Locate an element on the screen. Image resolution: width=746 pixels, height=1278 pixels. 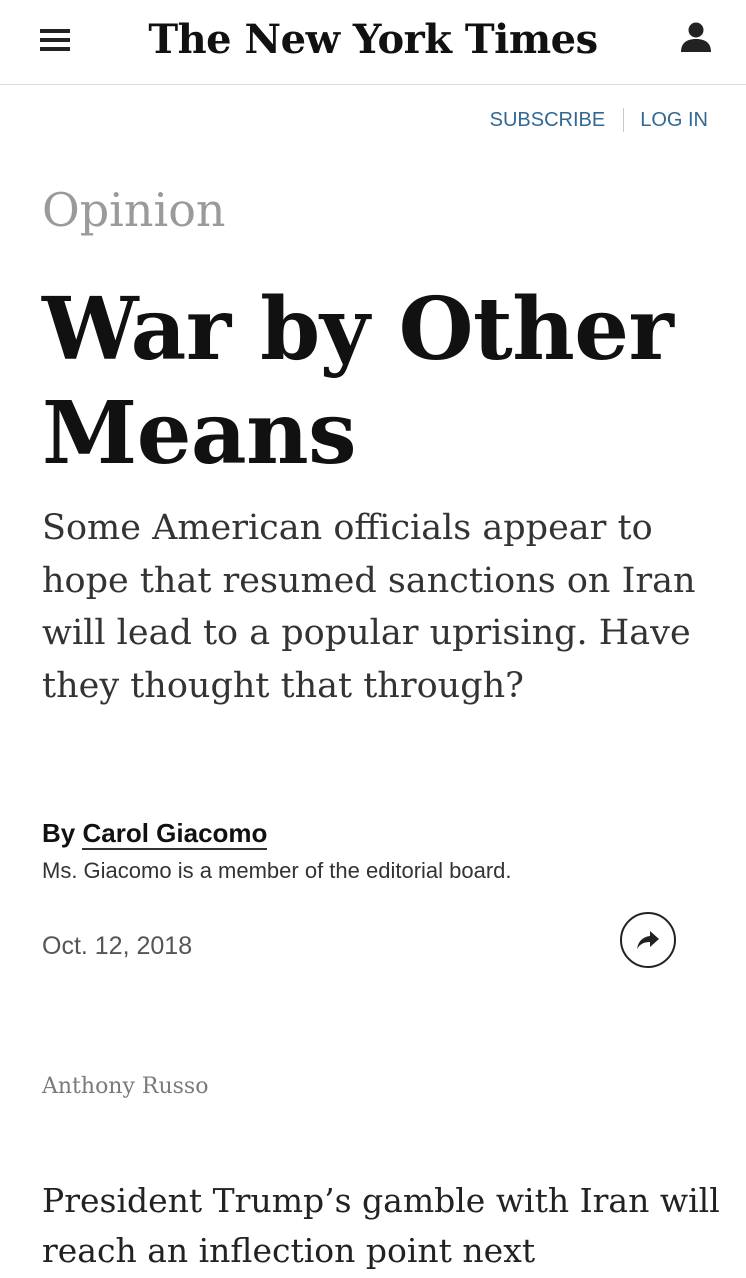
nyt-logo: The New York Times is located at coordinates (373, 40).